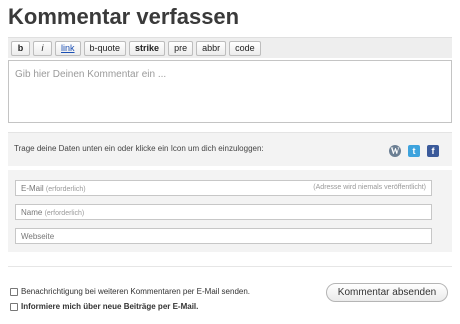 This screenshot has height=324, width=460. What do you see at coordinates (395, 151) in the screenshot?
I see `wordpress-icon: W` at bounding box center [395, 151].